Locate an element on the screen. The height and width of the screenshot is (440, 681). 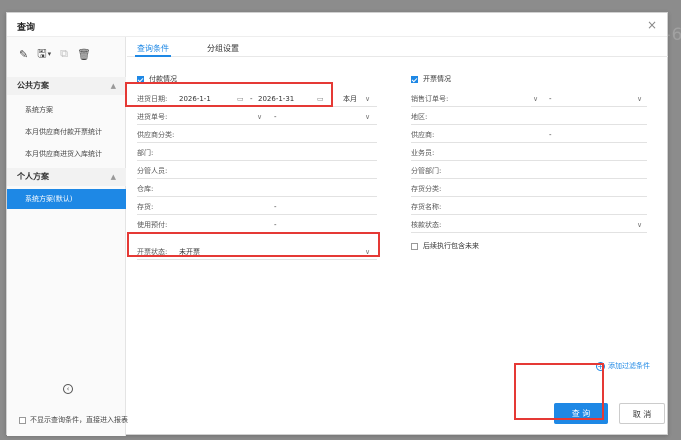
inventory-field: 存货: - is located at coordinates (257, 207).